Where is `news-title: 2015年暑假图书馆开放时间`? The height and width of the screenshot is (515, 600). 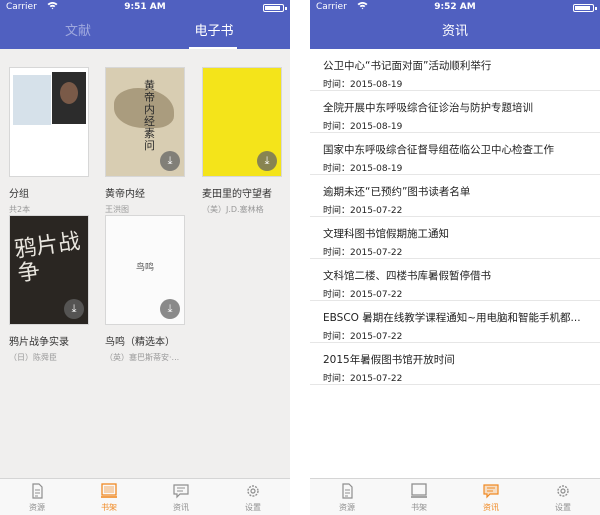 news-title: 2015年暑假图书馆开放时间 is located at coordinates (389, 360).